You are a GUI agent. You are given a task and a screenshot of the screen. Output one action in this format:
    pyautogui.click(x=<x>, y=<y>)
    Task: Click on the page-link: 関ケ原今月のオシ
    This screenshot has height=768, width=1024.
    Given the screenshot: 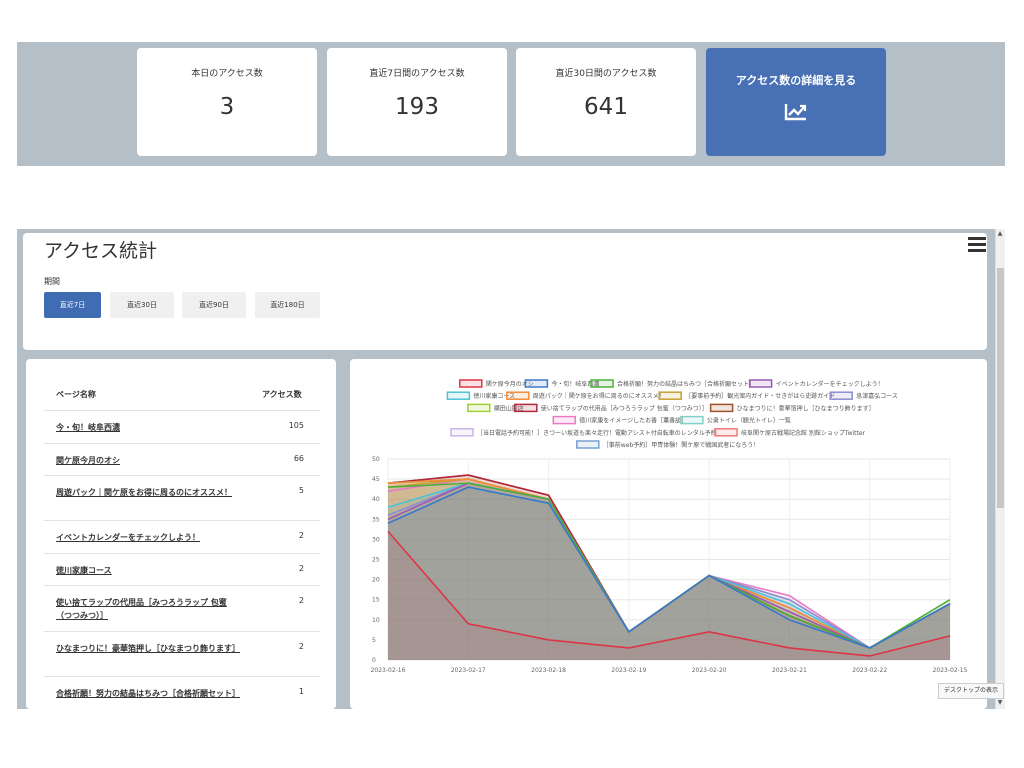 What is the action you would take?
    pyautogui.click(x=146, y=460)
    